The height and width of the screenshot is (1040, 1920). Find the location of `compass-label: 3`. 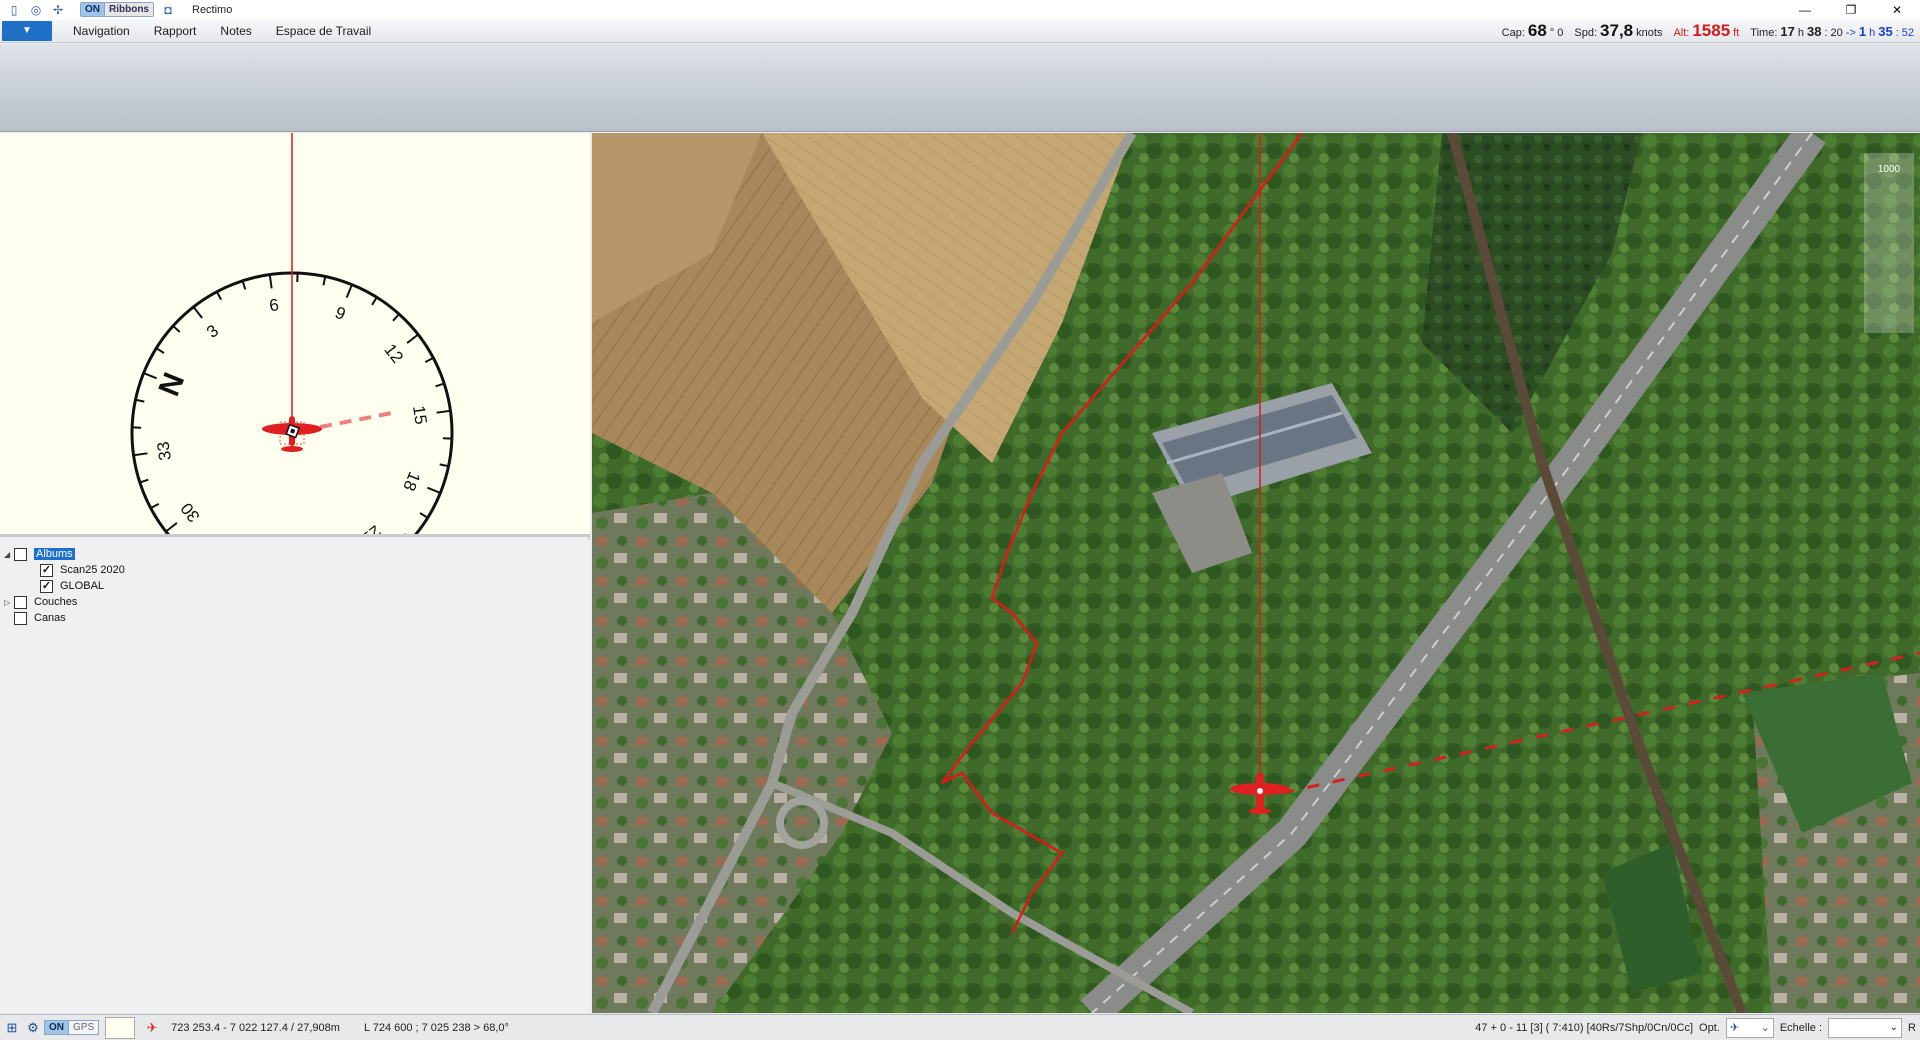

compass-label: 3 is located at coordinates (212, 331).